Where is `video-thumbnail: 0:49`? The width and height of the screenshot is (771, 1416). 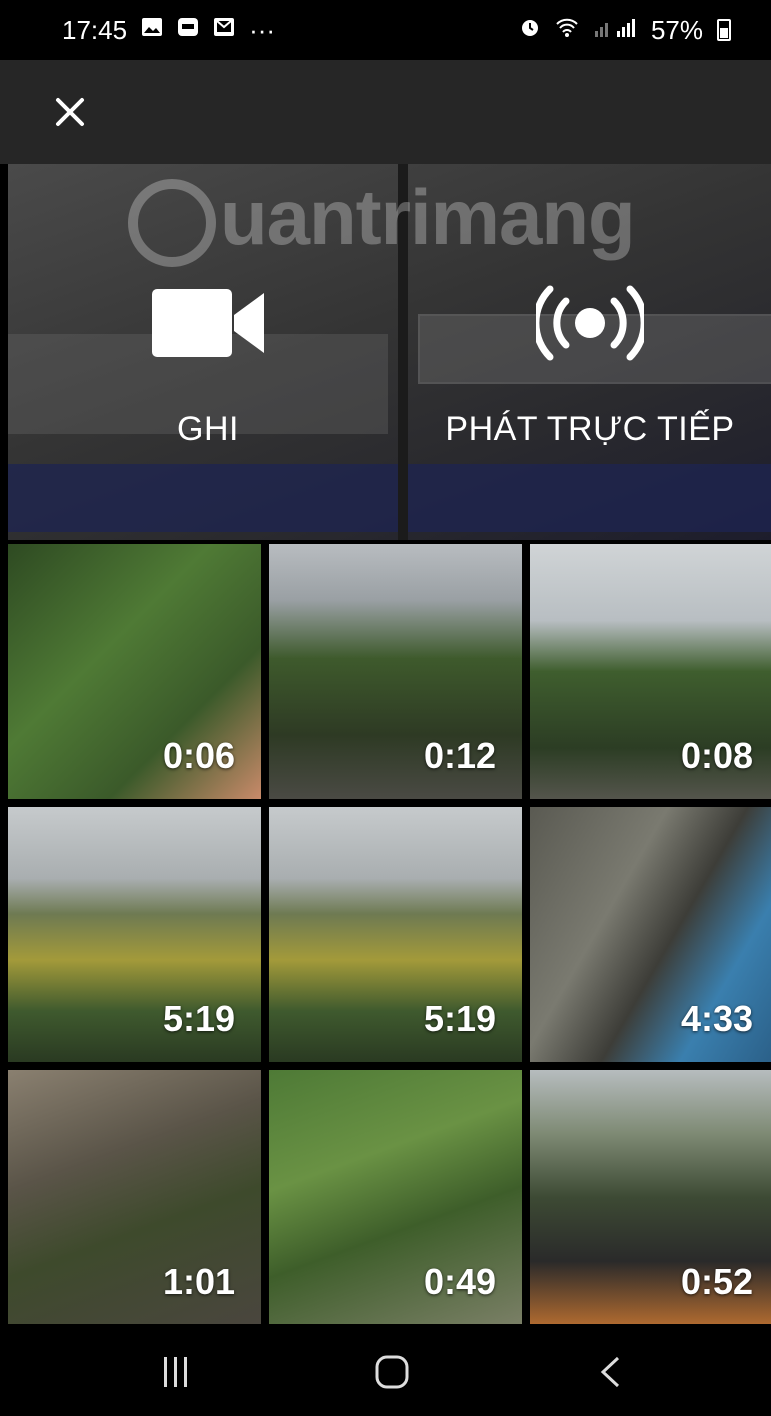
video-thumbnail: 0:49 is located at coordinates (395, 1197).